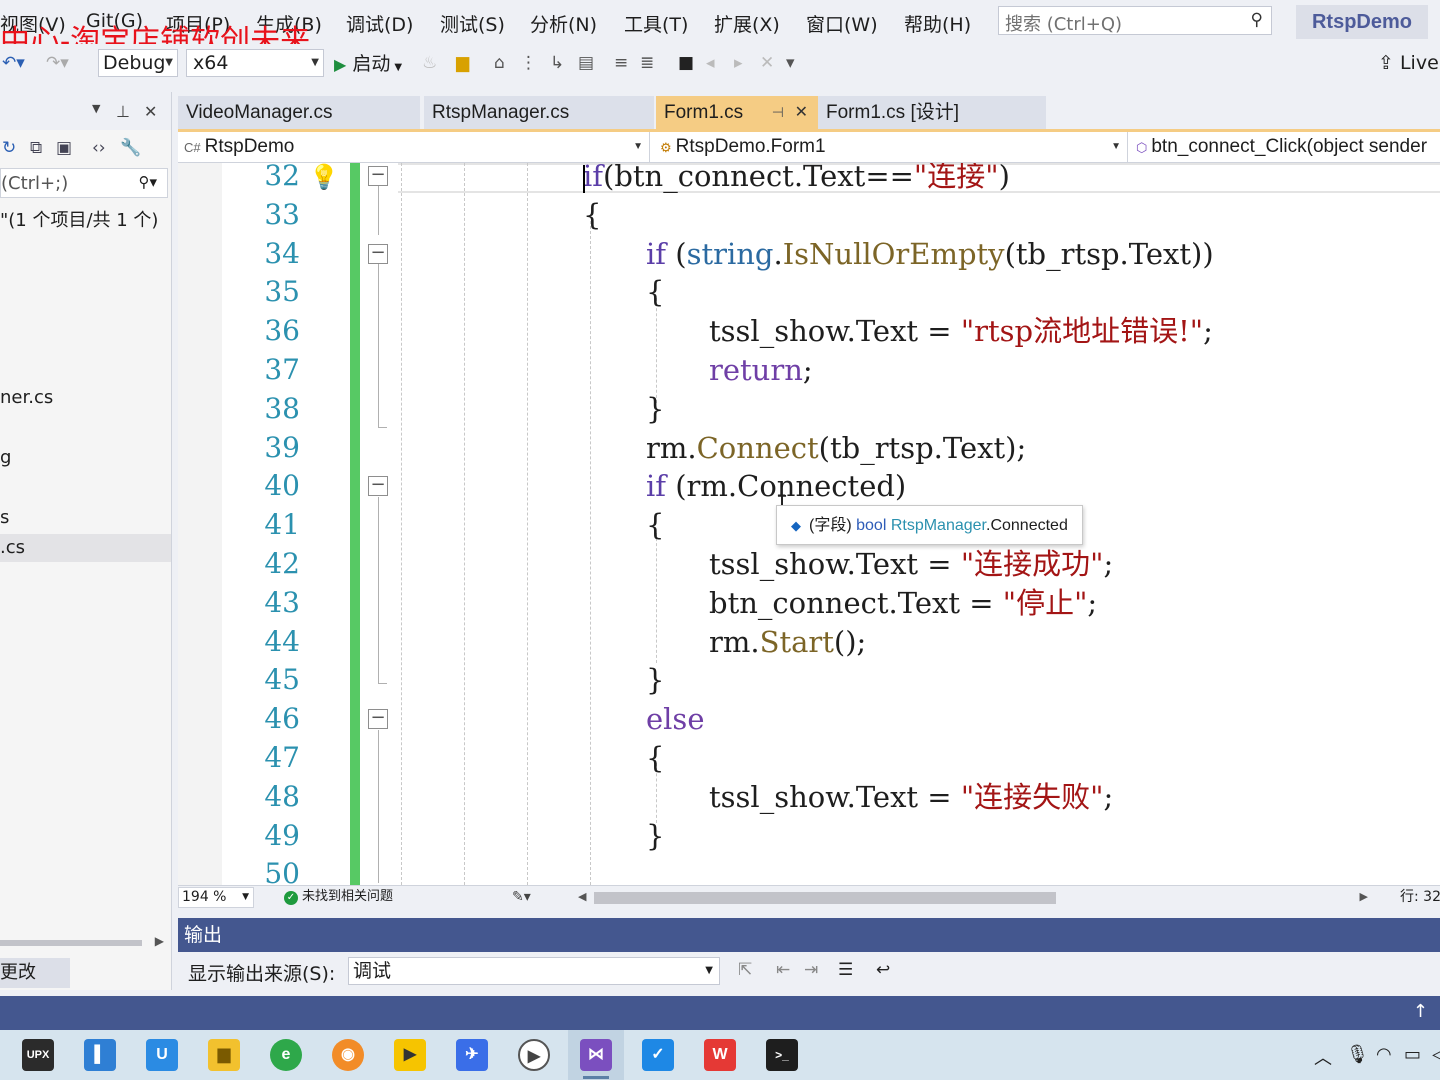 This screenshot has width=1440, height=1080. I want to click on refresh-icon: ↻, so click(9, 148).